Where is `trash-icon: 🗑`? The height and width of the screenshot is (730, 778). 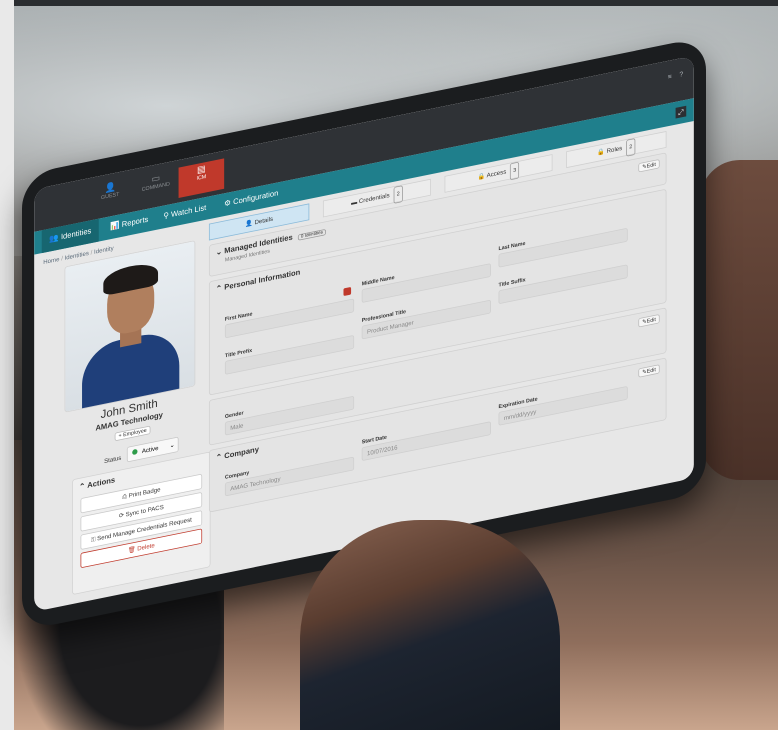 trash-icon: 🗑 is located at coordinates (131, 550).